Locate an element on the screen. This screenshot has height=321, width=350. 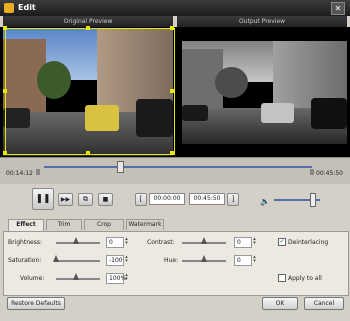
volume-spinner: ▴ ▾ is located at coordinates (126, 277).